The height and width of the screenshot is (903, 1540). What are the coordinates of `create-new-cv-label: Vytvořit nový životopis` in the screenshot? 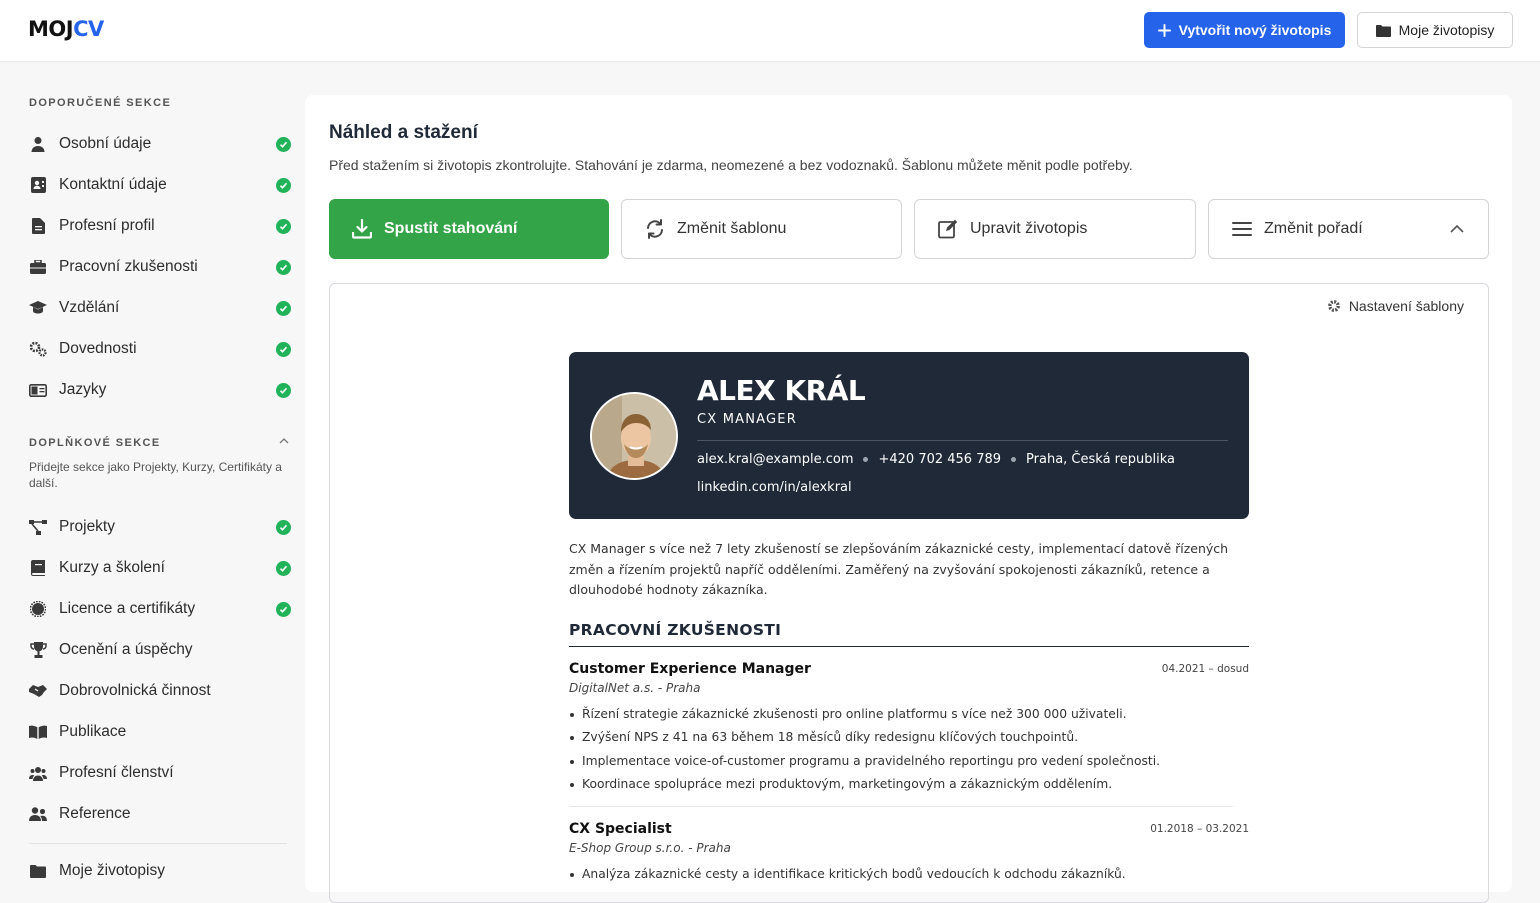 It's located at (1255, 30).